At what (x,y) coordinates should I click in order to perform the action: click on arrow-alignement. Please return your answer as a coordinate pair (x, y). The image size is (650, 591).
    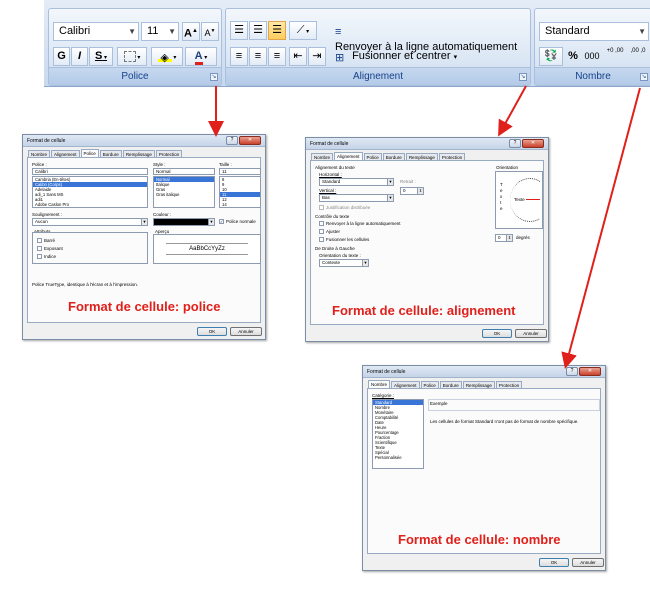
    Looking at the image, I should click on (512, 111).